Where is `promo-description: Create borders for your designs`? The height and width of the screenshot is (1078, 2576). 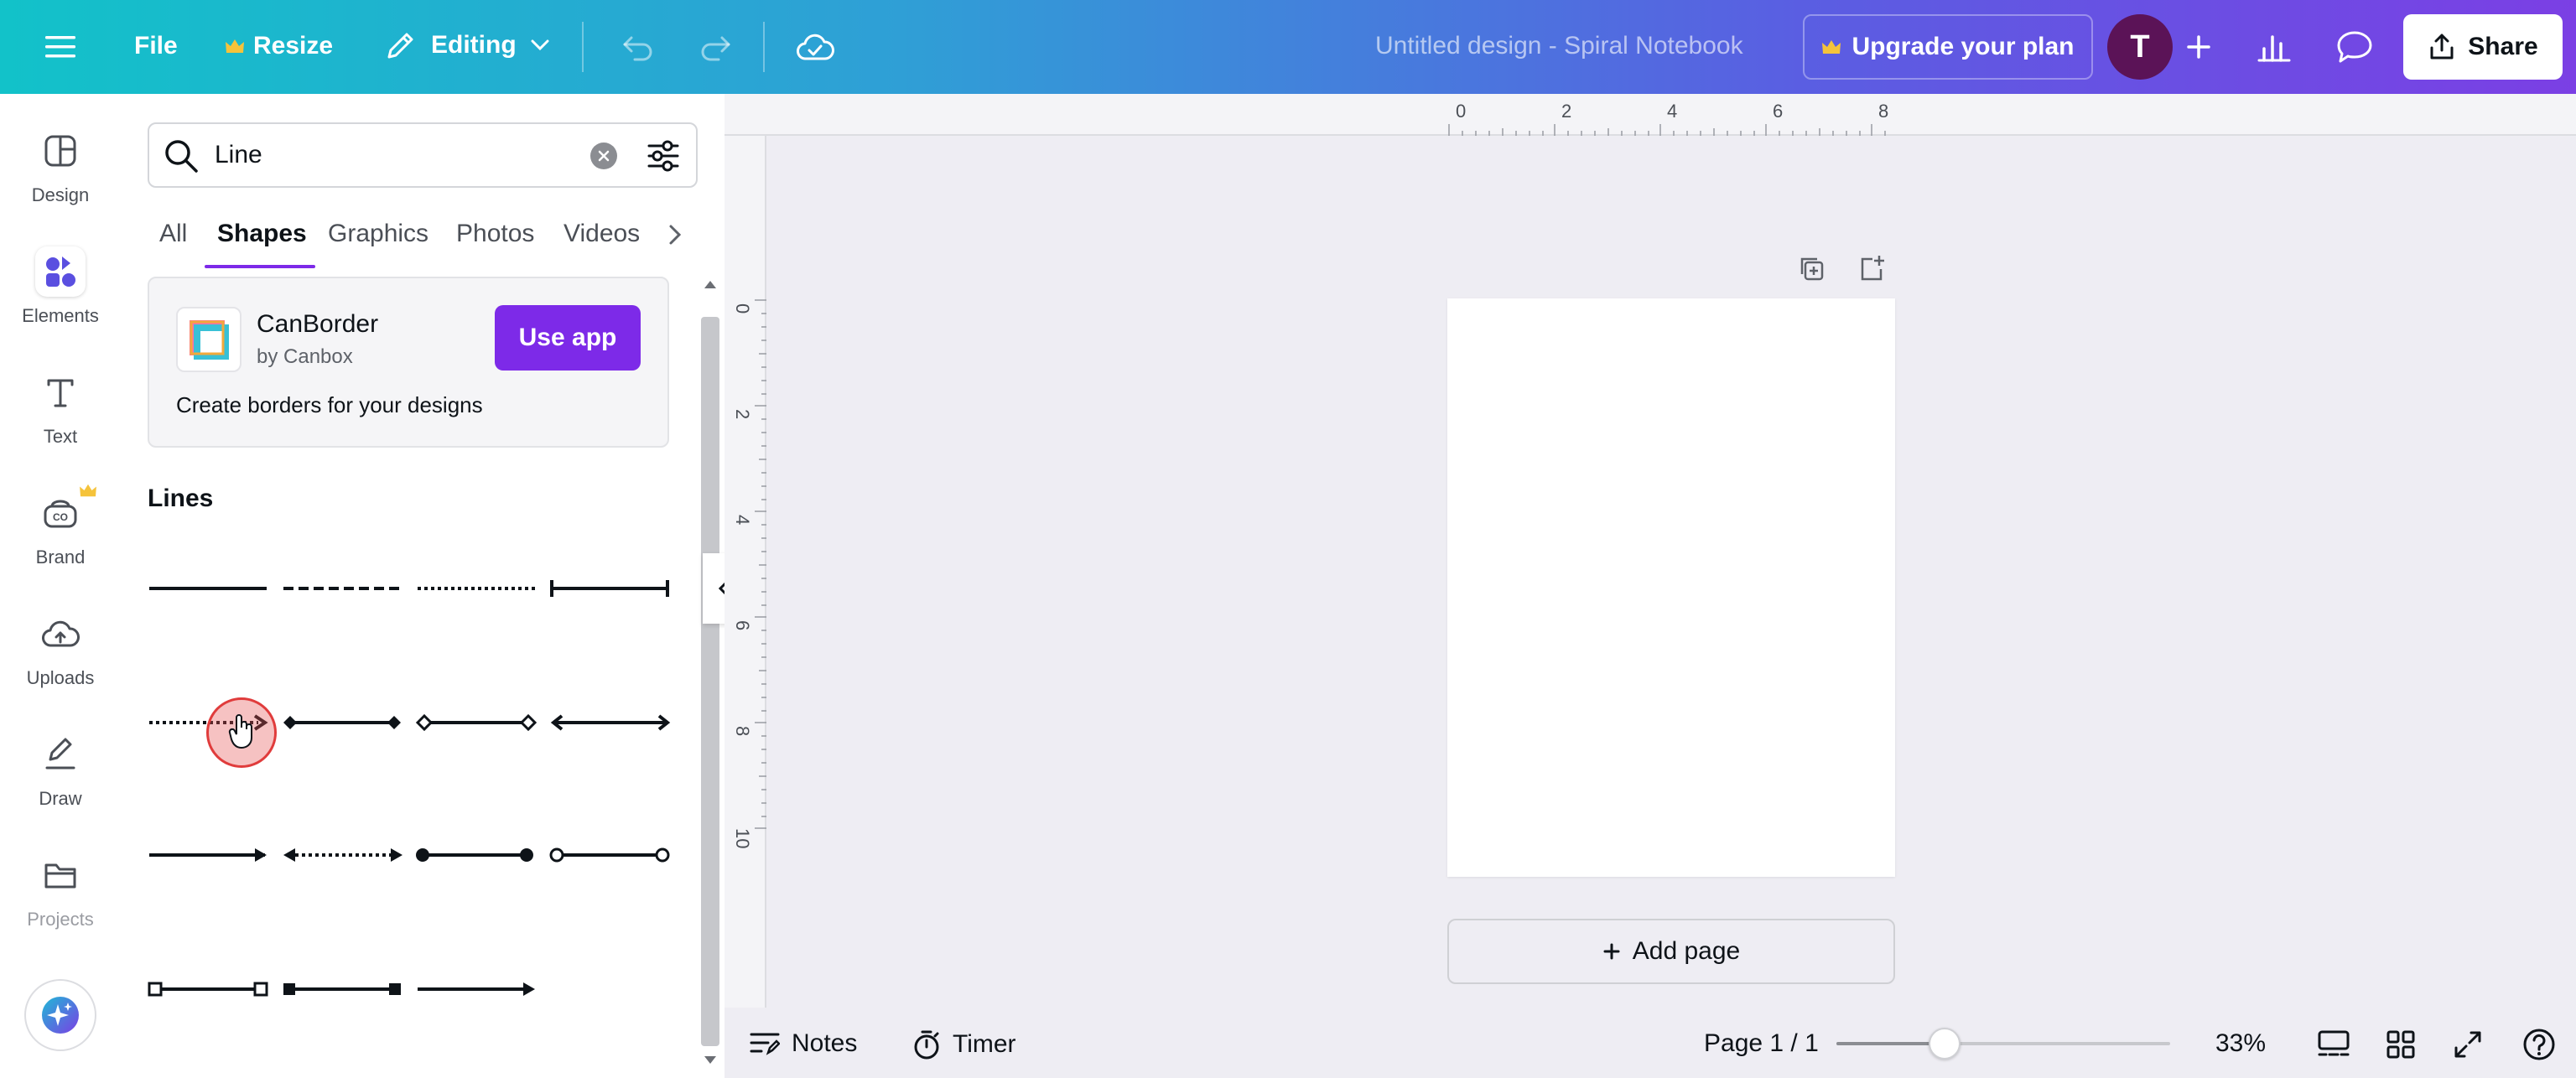
promo-description: Create borders for your designs is located at coordinates (329, 404).